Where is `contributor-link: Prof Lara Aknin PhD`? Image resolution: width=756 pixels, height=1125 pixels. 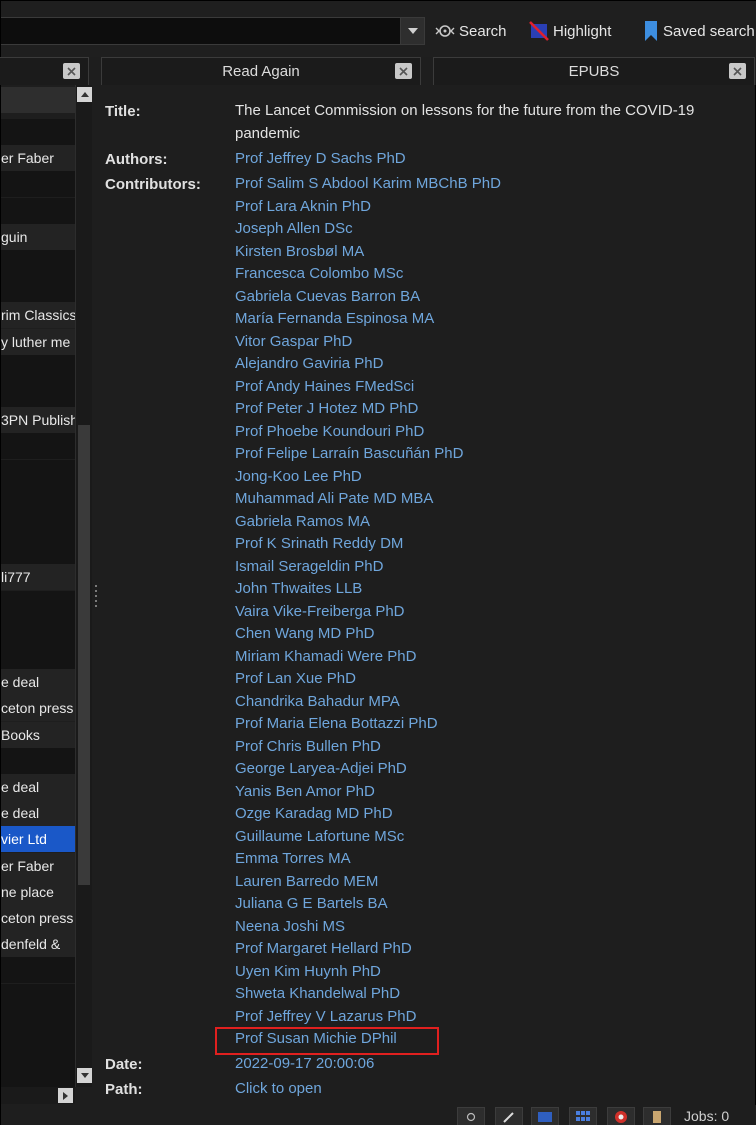 contributor-link: Prof Lara Aknin PhD is located at coordinates (368, 207).